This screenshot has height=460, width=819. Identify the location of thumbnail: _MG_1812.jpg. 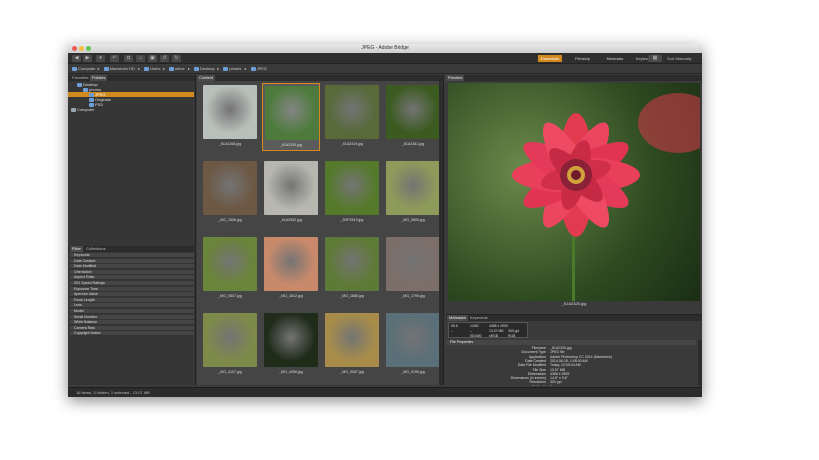
(291, 269).